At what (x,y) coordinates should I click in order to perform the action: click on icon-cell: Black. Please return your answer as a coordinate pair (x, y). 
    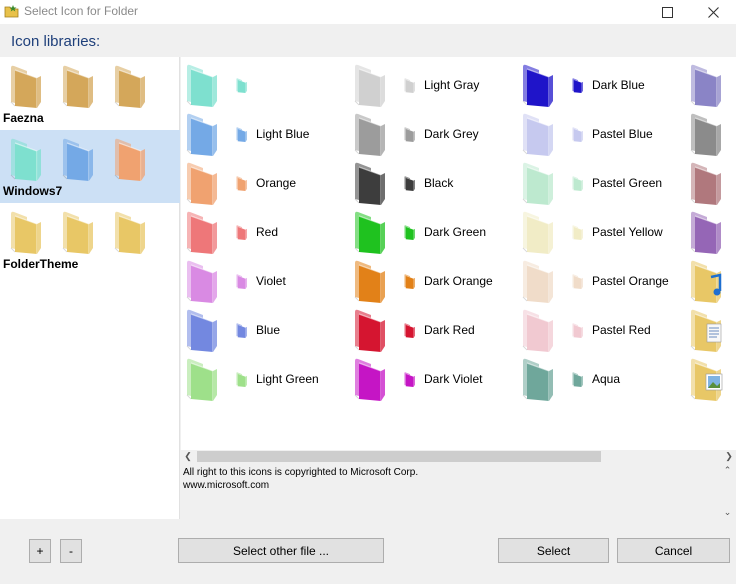
    Looking at the image, I should click on (435, 183).